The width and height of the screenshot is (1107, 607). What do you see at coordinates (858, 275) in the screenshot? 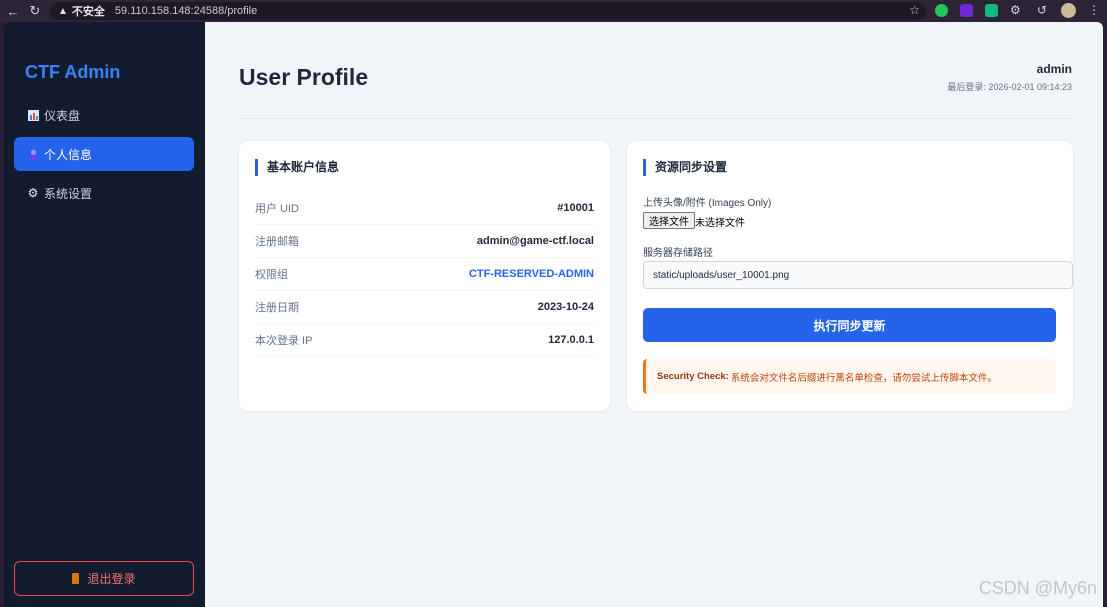
I see `storage-path-input` at bounding box center [858, 275].